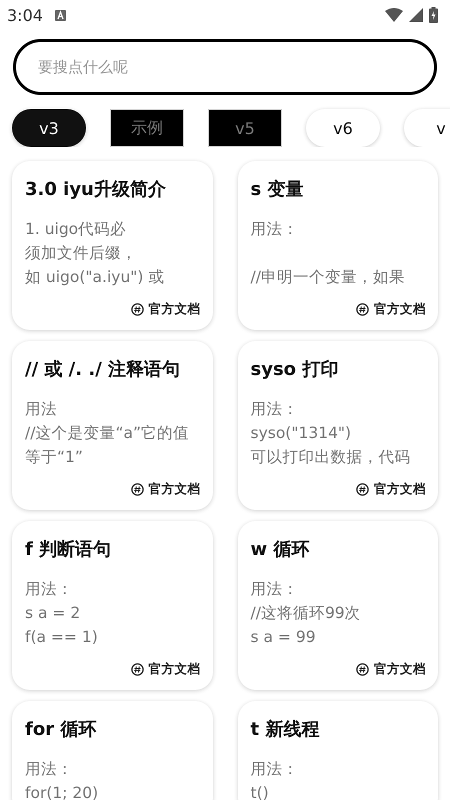 This screenshot has height=800, width=450. I want to click on search-field: 要搜点什么呢, so click(225, 67).